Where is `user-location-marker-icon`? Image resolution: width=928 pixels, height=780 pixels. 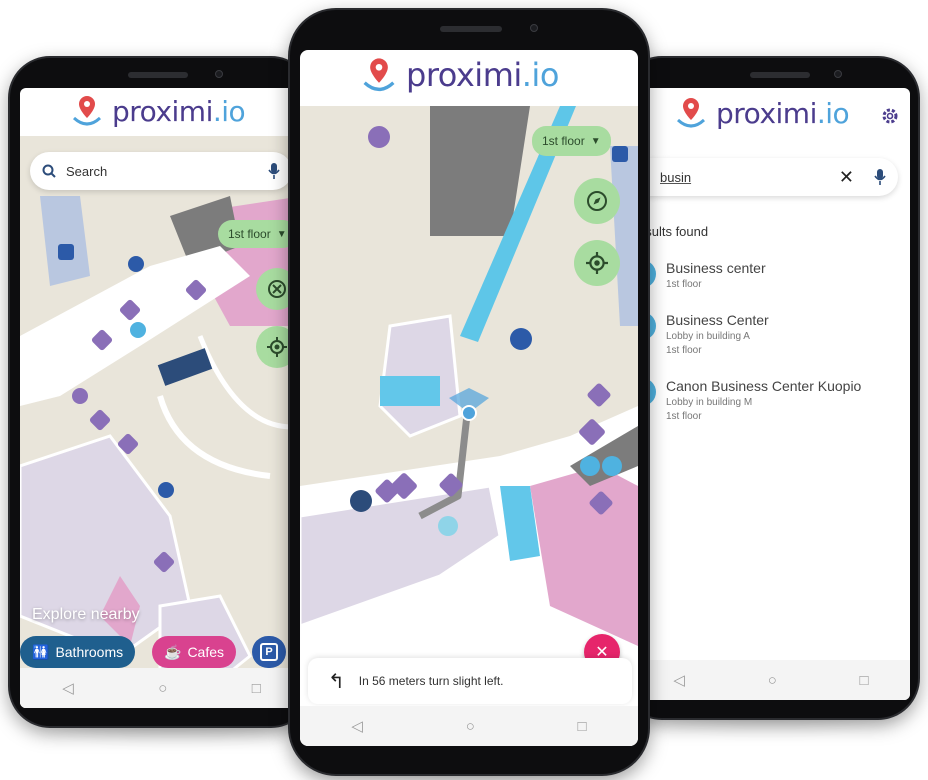 user-location-marker-icon is located at coordinates (469, 404).